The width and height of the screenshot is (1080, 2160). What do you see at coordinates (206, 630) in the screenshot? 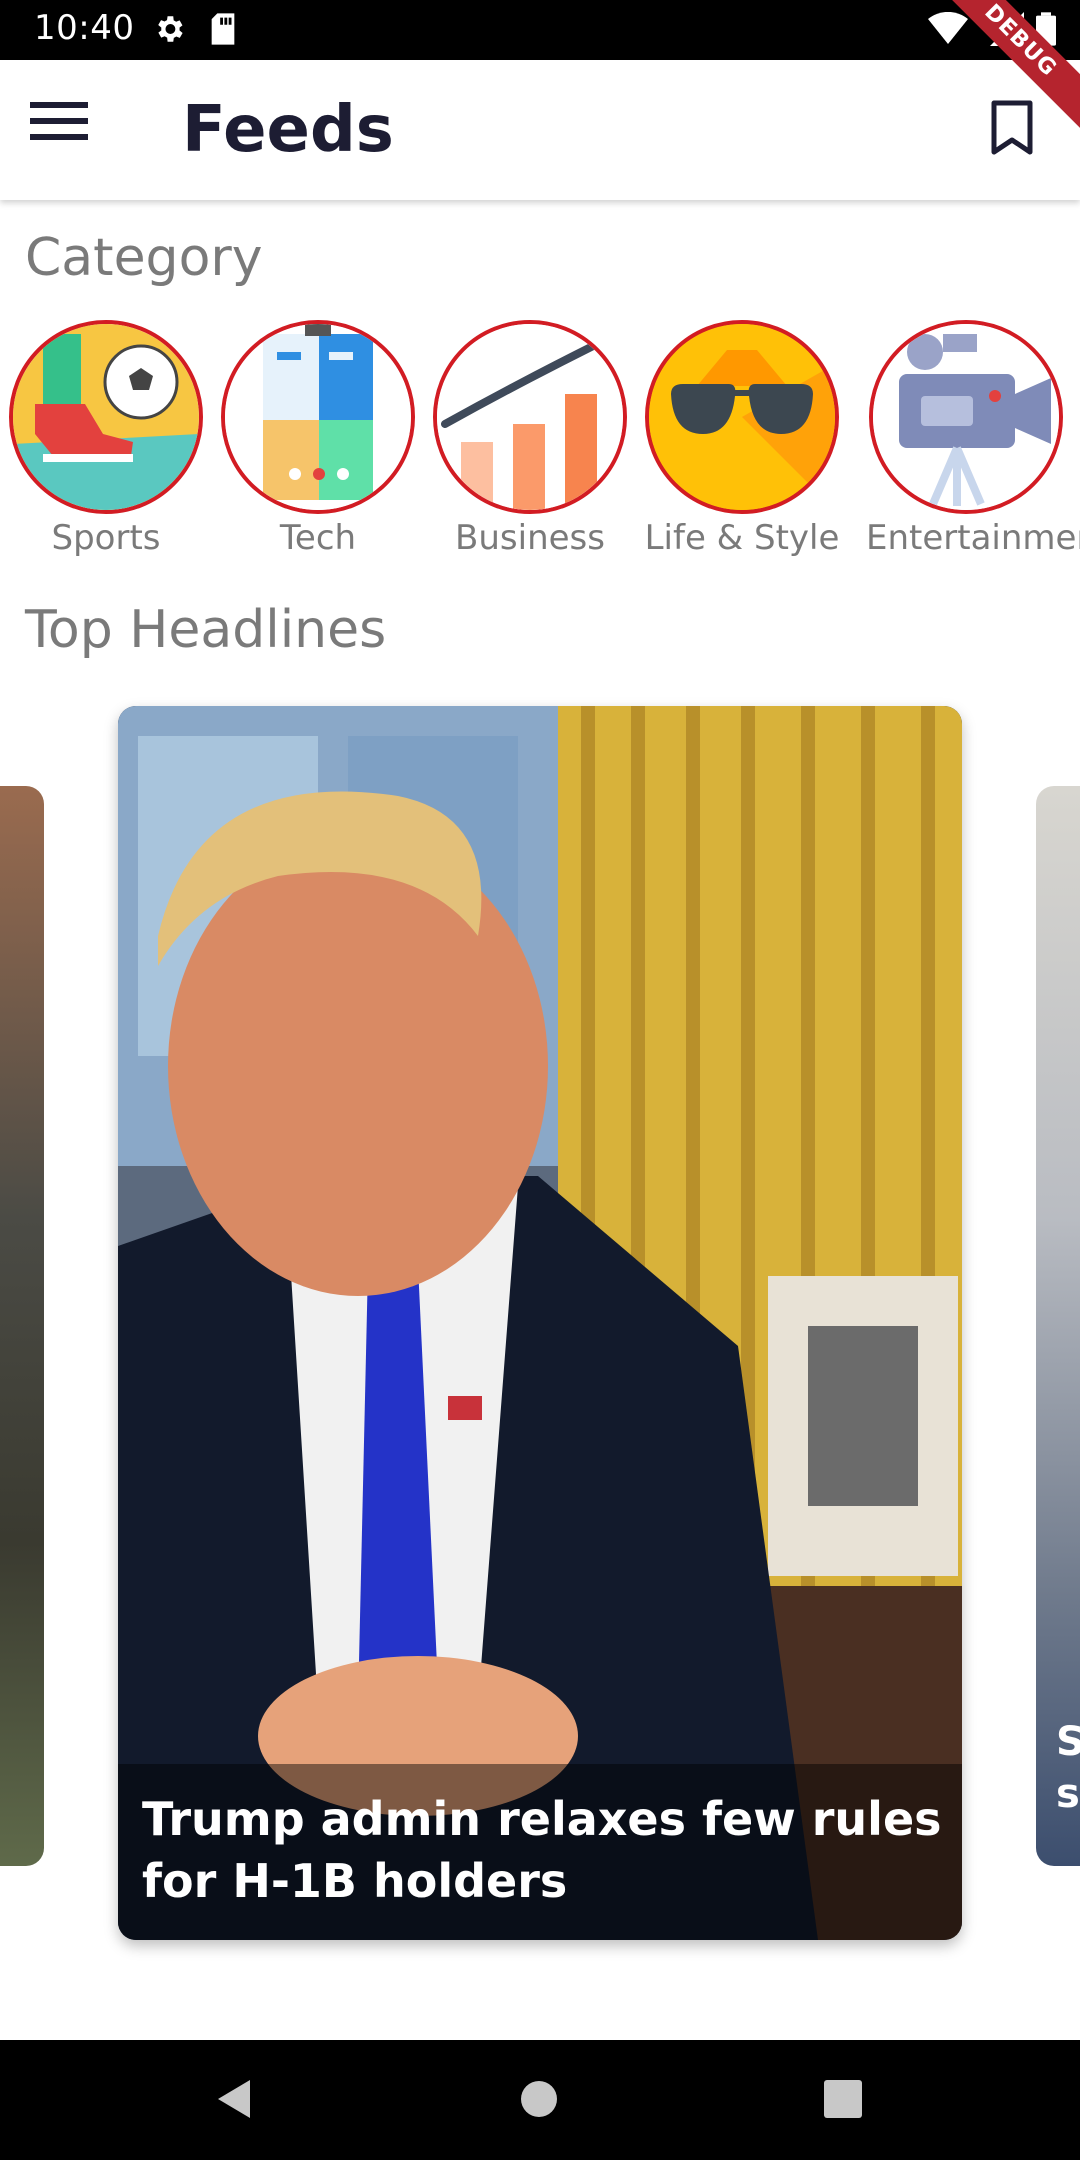
I see `headlines-section-title: Top Headlines` at bounding box center [206, 630].